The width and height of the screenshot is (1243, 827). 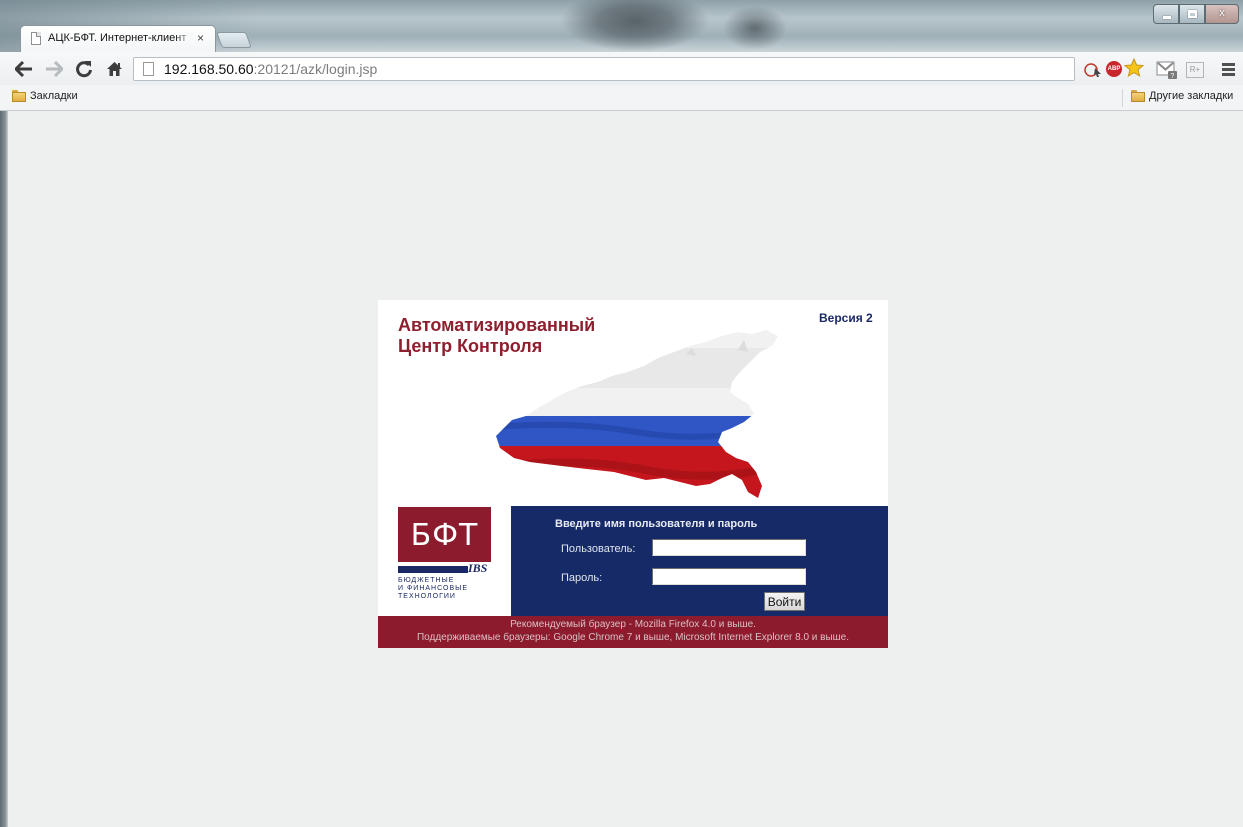 What do you see at coordinates (582, 578) in the screenshot?
I see `password-label: Пароль:` at bounding box center [582, 578].